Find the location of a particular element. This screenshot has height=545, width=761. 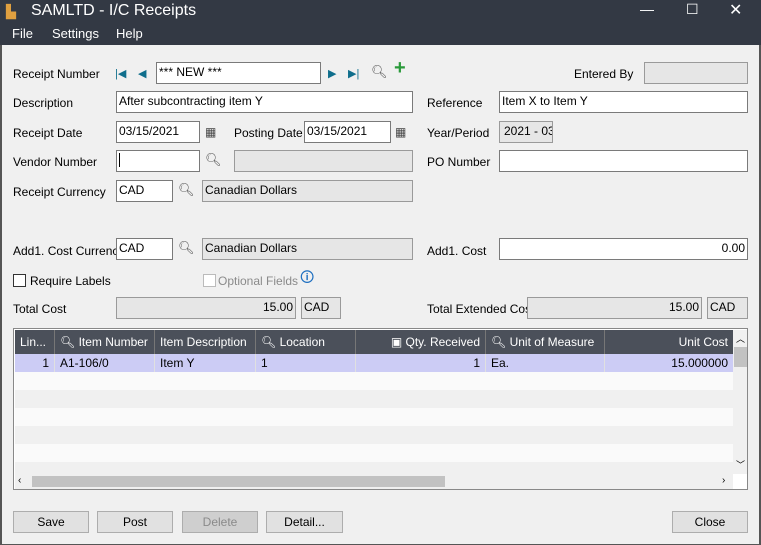

column-label: Unit of Measure is located at coordinates (552, 342).